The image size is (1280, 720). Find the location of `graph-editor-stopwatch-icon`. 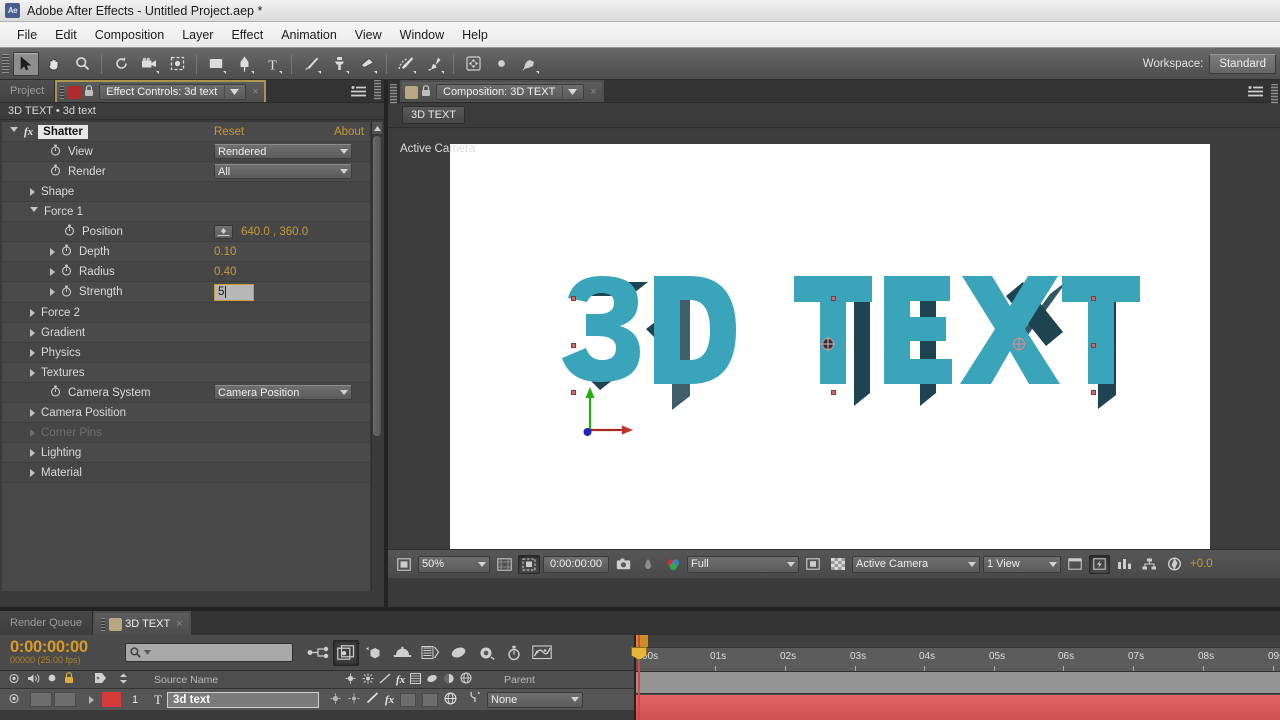

graph-editor-stopwatch-icon is located at coordinates (514, 653).